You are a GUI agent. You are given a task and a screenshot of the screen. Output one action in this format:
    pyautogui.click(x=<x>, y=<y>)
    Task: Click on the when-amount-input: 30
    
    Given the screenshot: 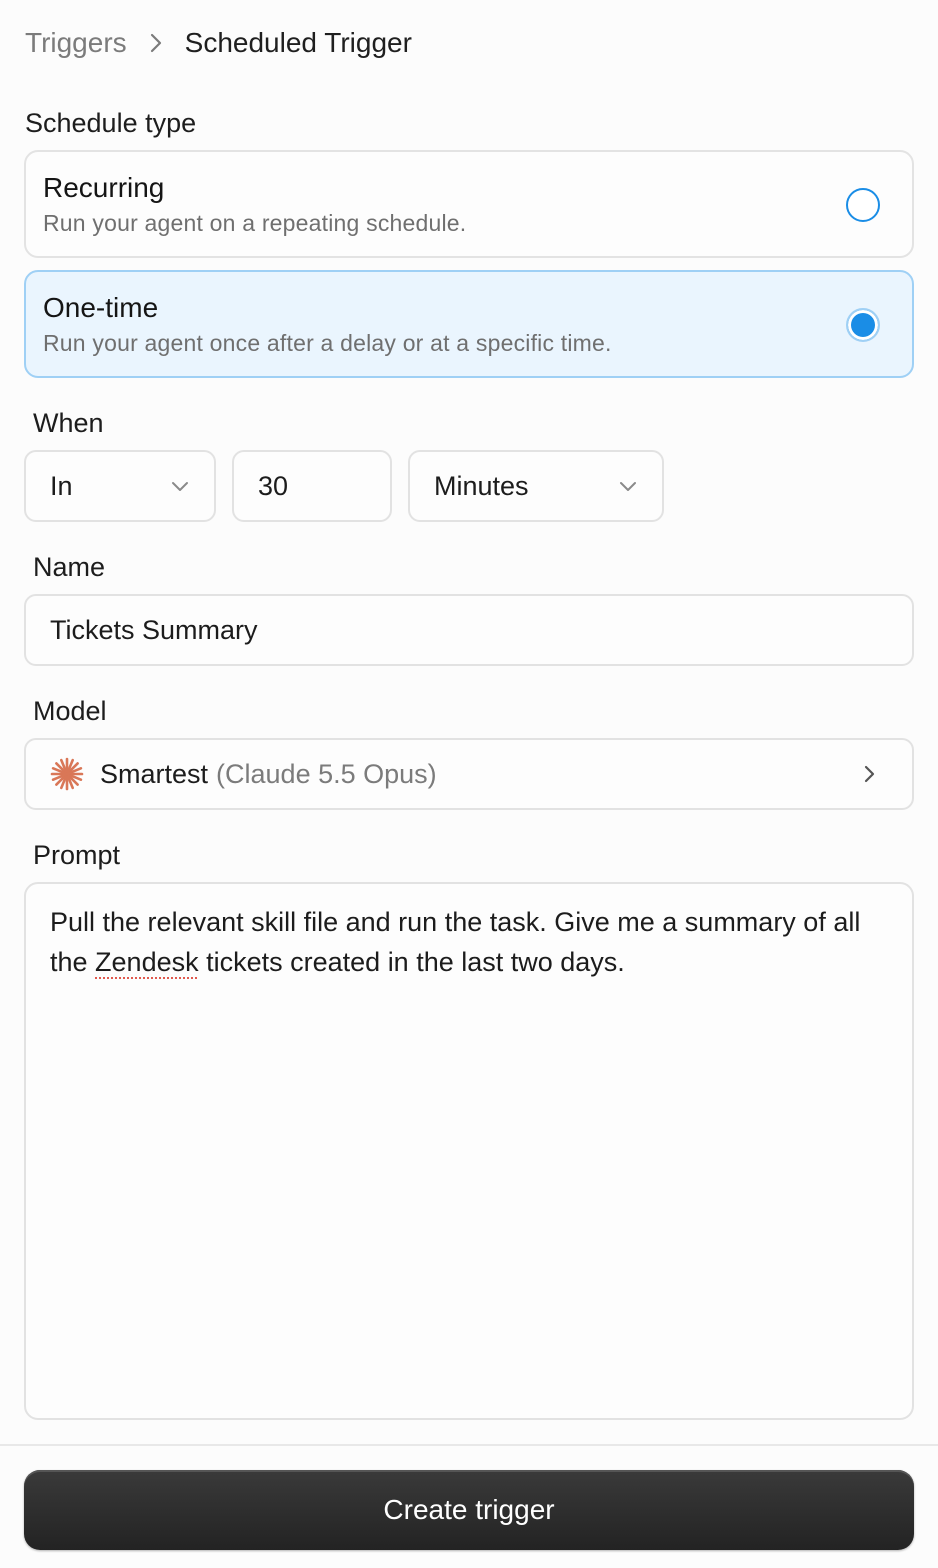 What is the action you would take?
    pyautogui.click(x=312, y=486)
    